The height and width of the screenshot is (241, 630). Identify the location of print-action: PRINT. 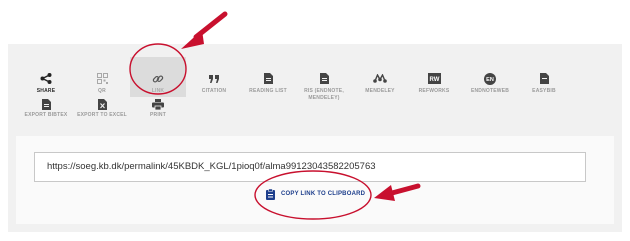
(158, 116).